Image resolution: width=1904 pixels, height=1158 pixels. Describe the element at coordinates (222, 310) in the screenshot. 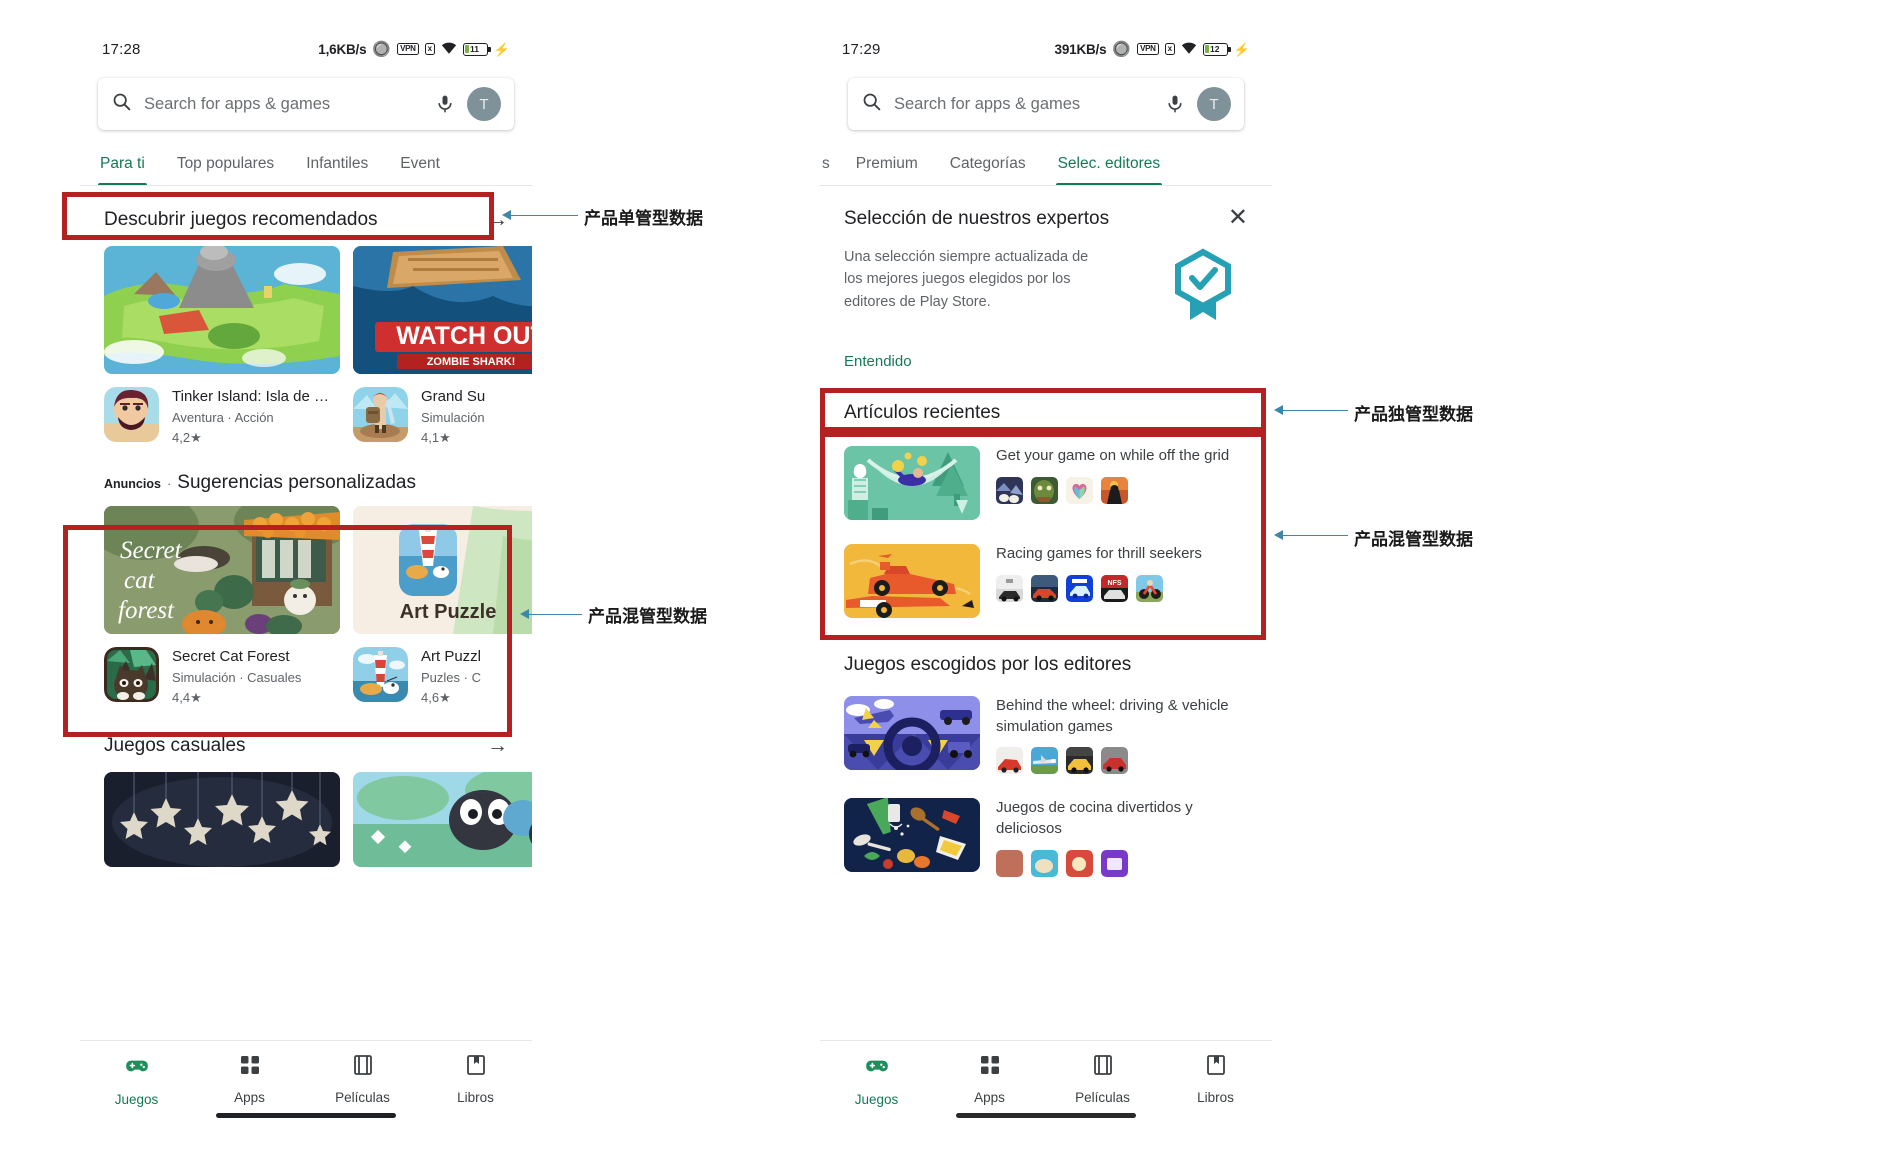

I see `game-banner-tinker-island` at that location.